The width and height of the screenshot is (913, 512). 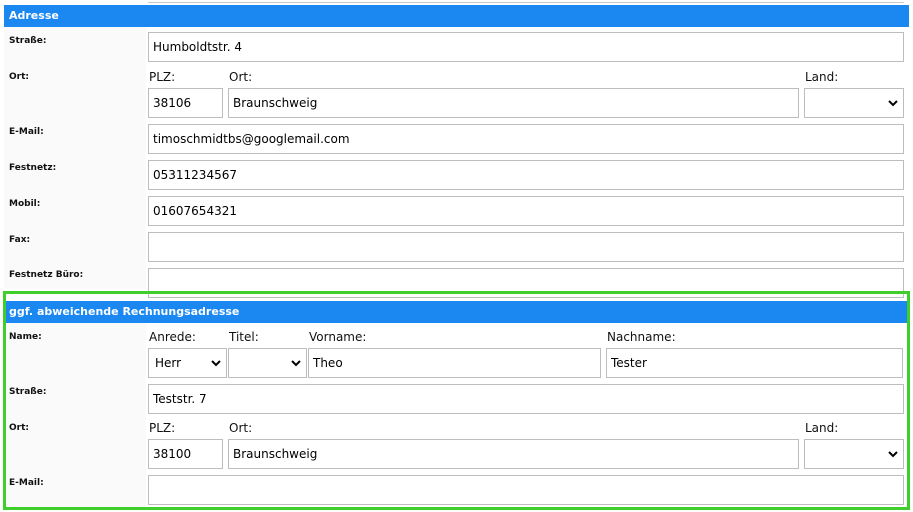 What do you see at coordinates (854, 103) in the screenshot?
I see `land-select` at bounding box center [854, 103].